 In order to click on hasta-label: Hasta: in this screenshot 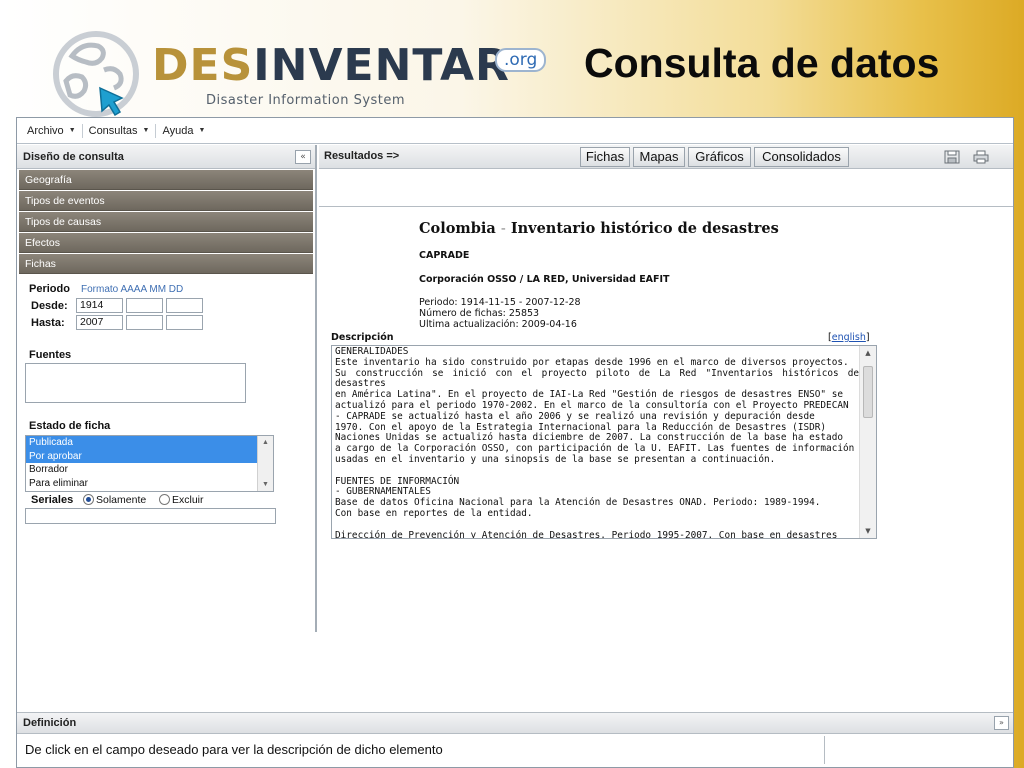, I will do `click(48, 323)`.